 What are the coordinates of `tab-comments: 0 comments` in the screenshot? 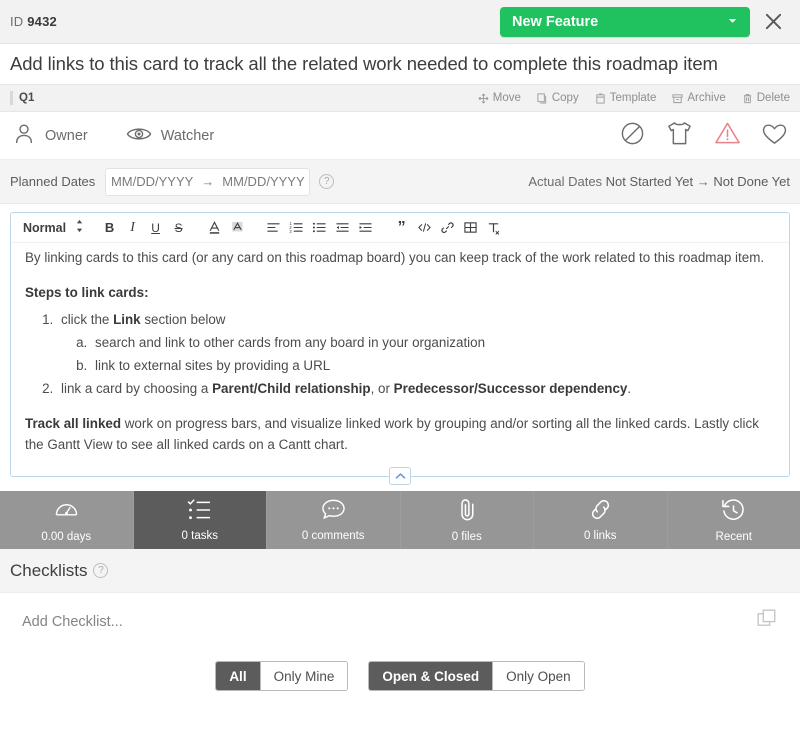 It's located at (334, 520).